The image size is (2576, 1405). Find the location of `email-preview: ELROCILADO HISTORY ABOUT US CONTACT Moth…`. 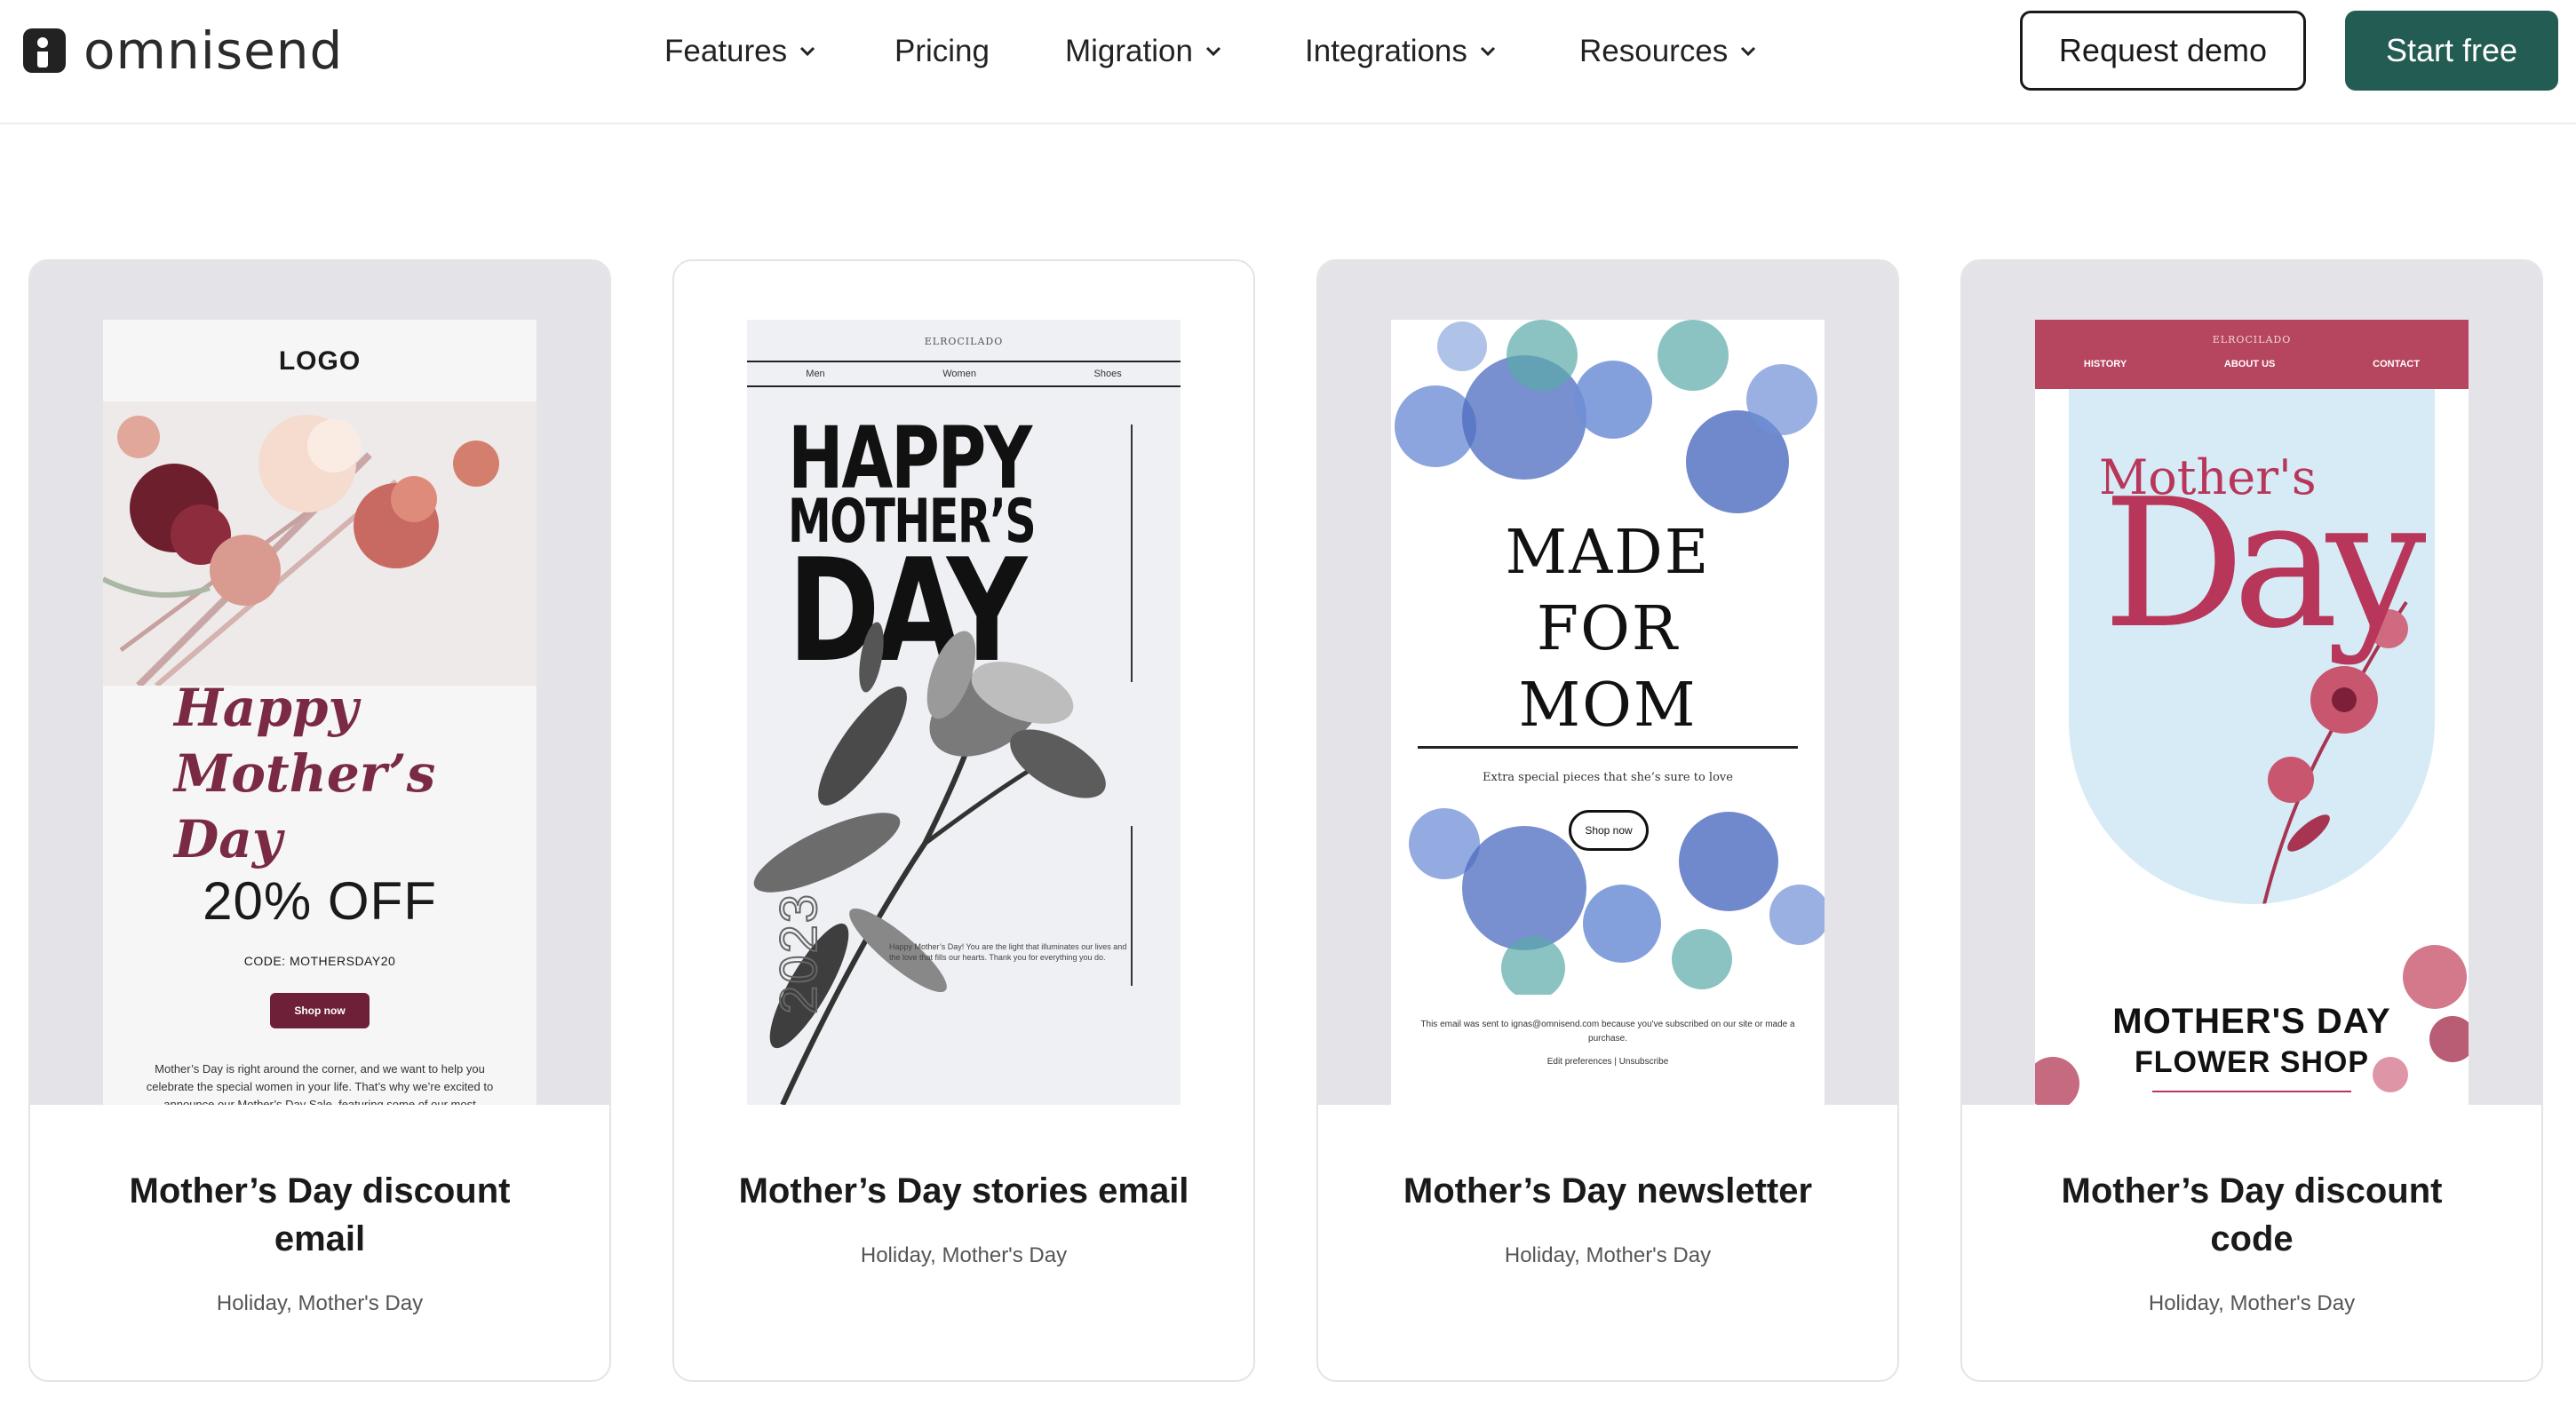

email-preview: ELROCILADO HISTORY ABOUT US CONTACT Moth… is located at coordinates (2252, 712).